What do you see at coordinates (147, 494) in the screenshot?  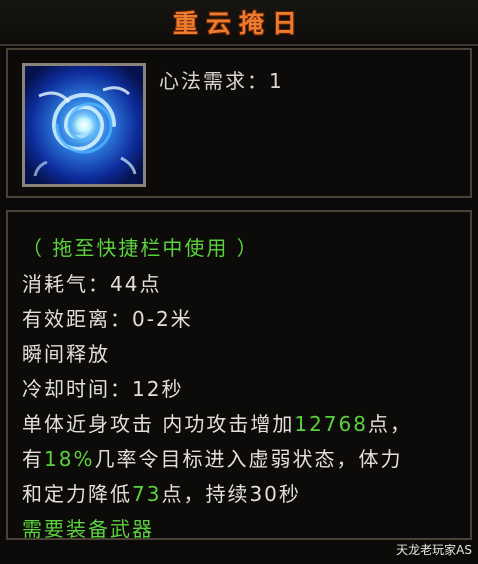 I see `description-value: 73` at bounding box center [147, 494].